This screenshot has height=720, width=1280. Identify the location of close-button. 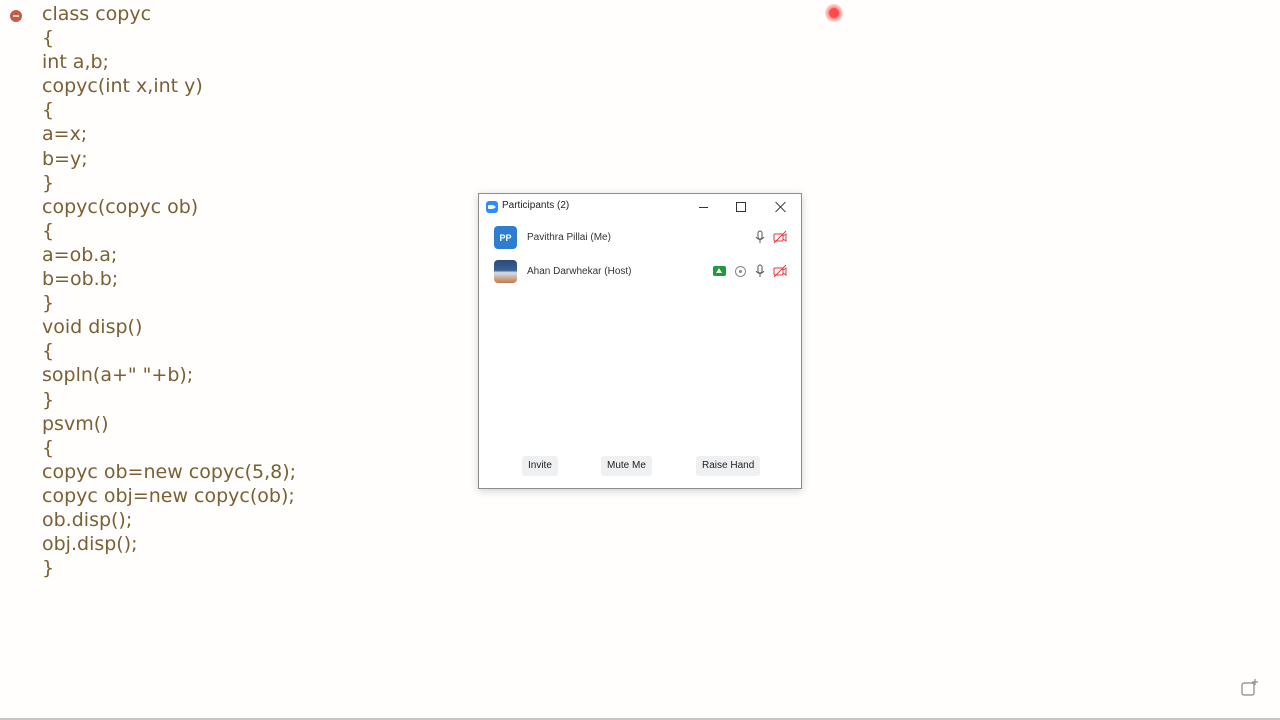
(781, 207).